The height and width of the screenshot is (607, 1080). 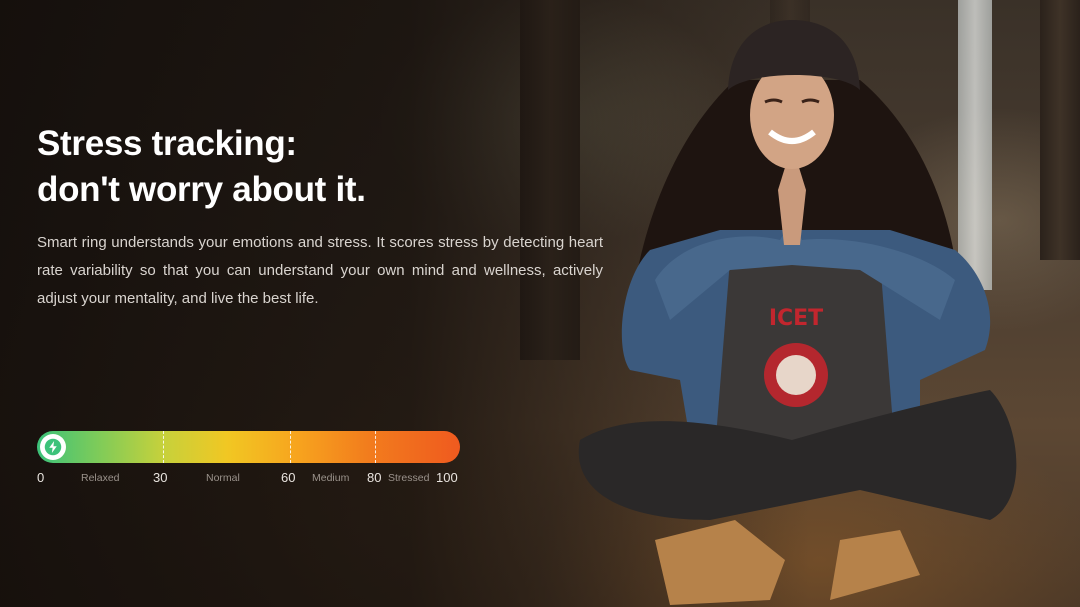 I want to click on zone-label-relaxed: Relaxed, so click(x=100, y=478).